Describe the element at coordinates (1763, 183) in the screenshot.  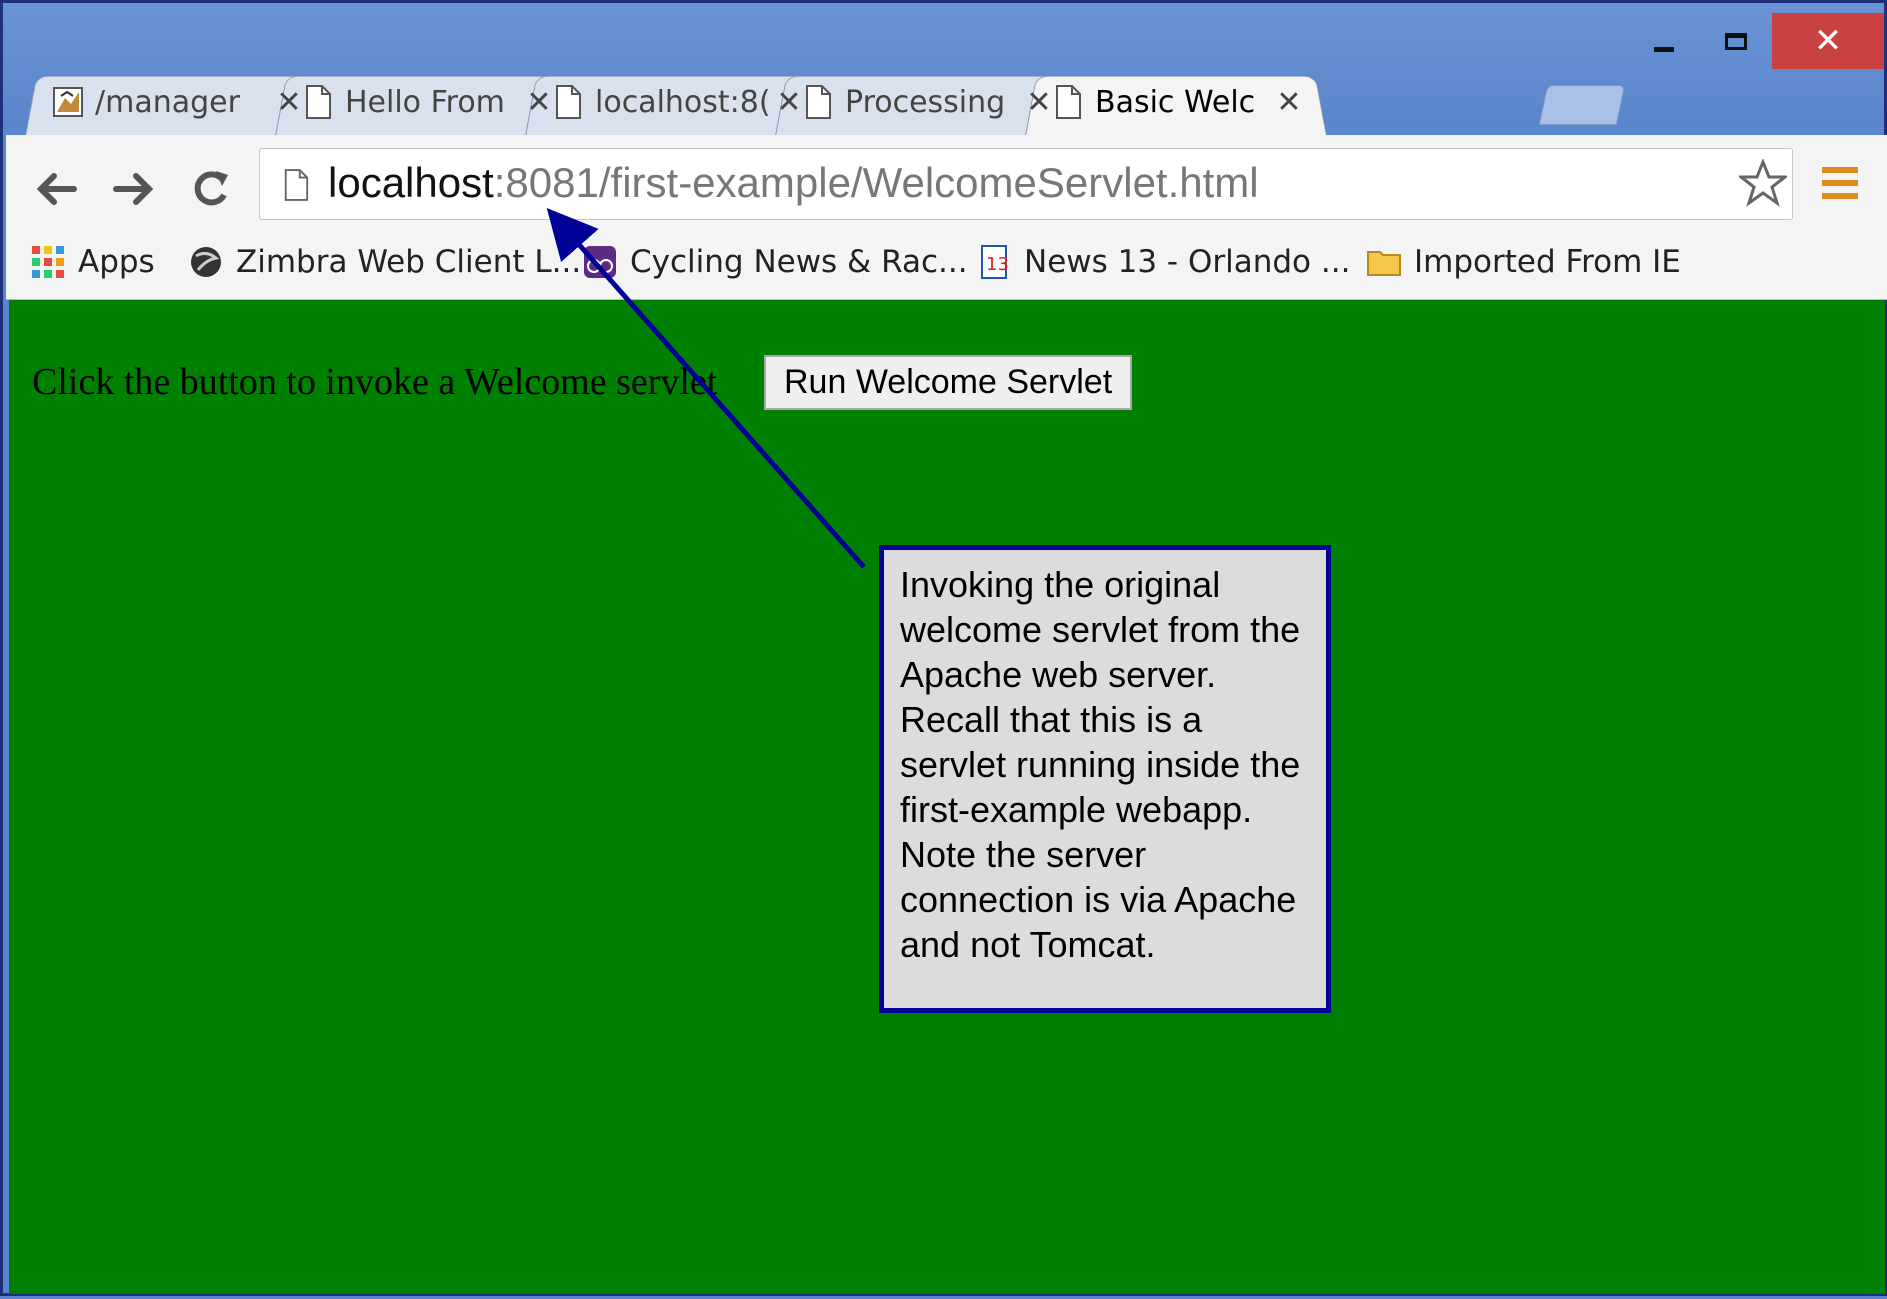
I see `bookmark-star-icon` at that location.